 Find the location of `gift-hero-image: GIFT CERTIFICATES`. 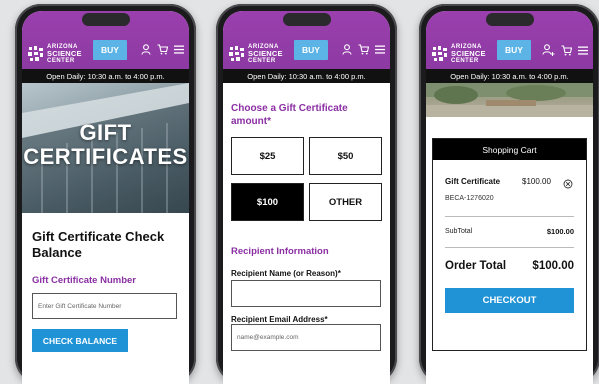

gift-hero-image: GIFT CERTIFICATES is located at coordinates (105, 148).